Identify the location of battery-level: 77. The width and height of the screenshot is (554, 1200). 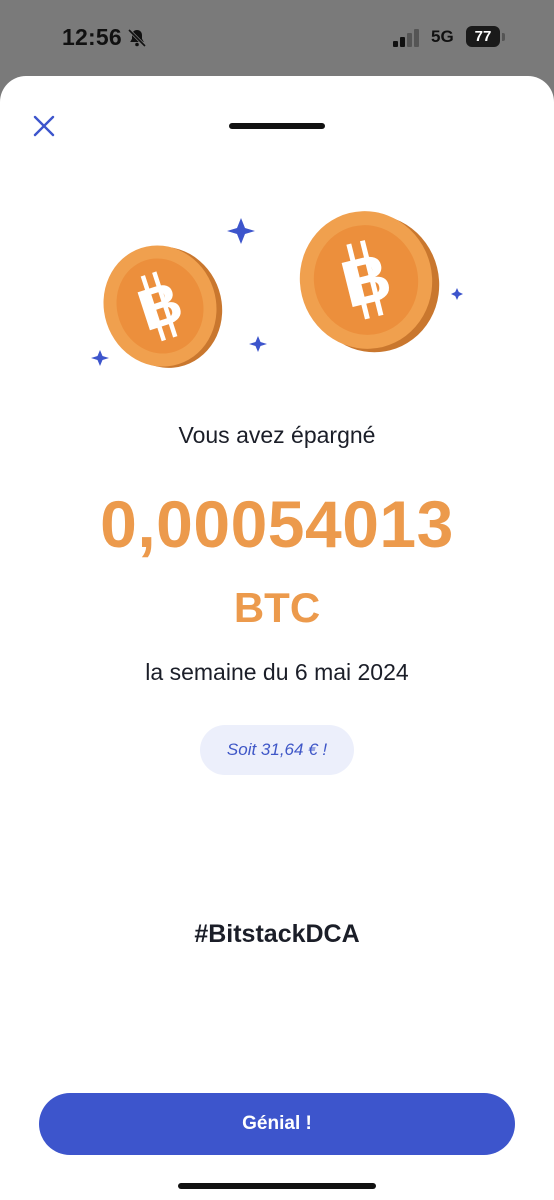
(483, 36).